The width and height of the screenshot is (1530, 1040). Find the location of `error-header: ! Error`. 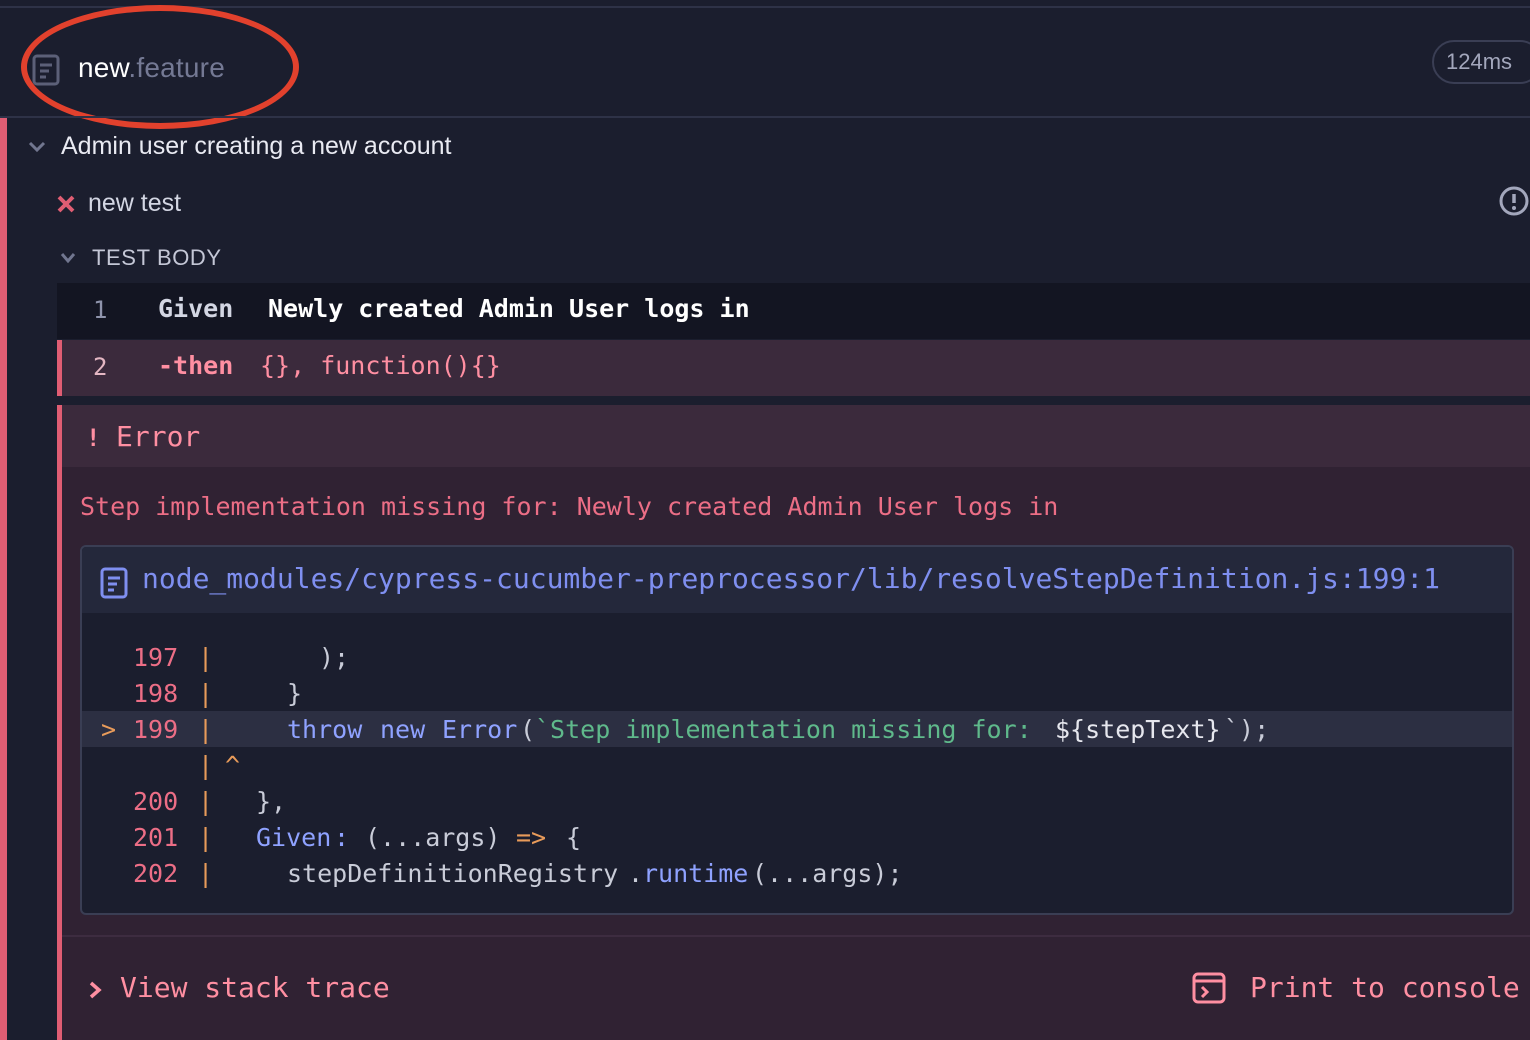

error-header: ! Error is located at coordinates (796, 436).